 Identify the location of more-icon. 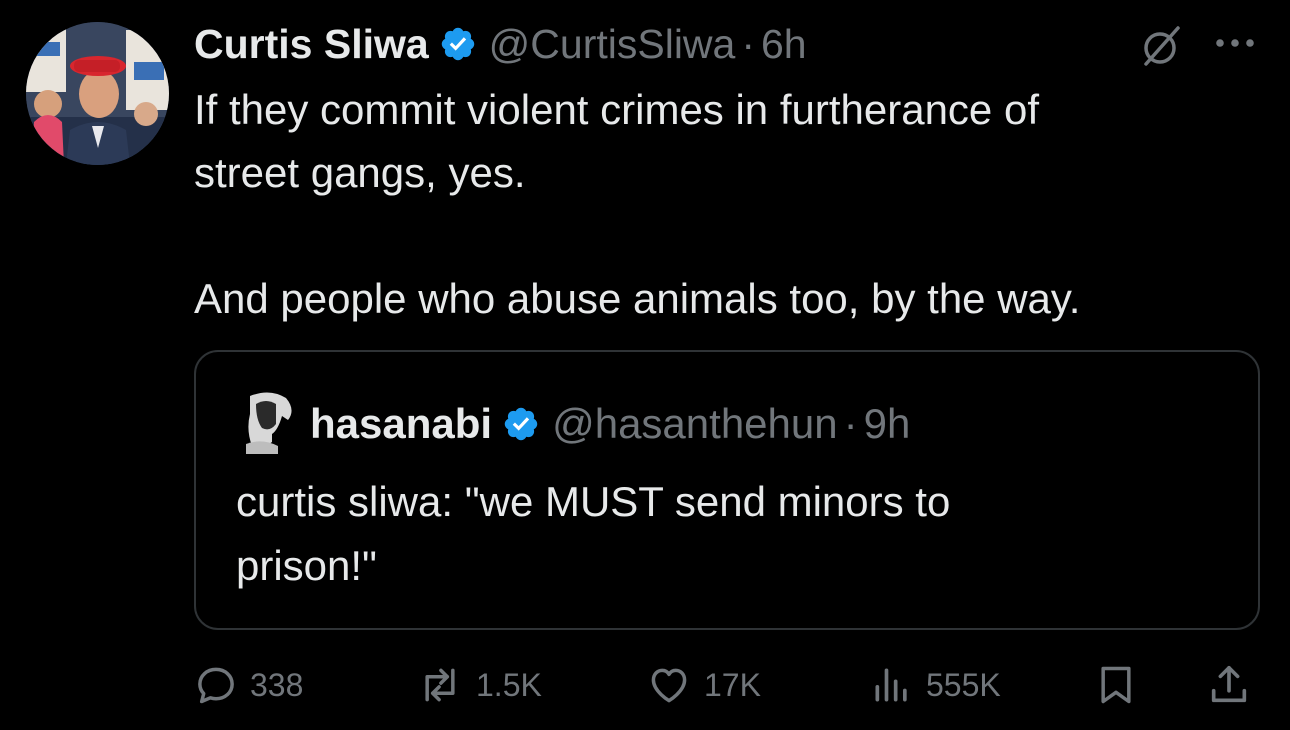
(1235, 43).